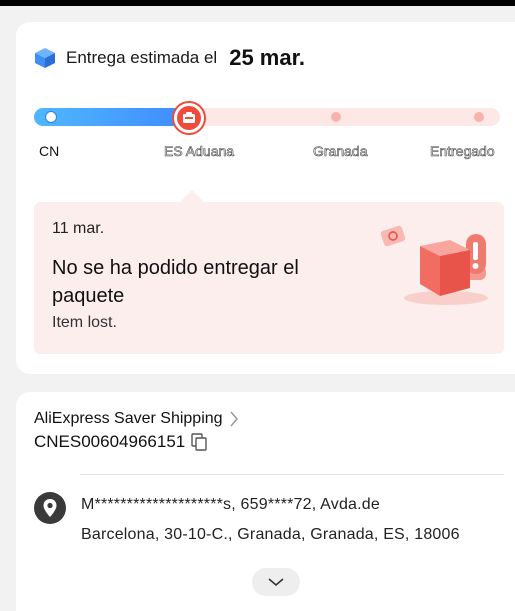 The width and height of the screenshot is (515, 611). Describe the element at coordinates (128, 419) in the screenshot. I see `shipping-method: AliExpress Saver Shipping` at that location.